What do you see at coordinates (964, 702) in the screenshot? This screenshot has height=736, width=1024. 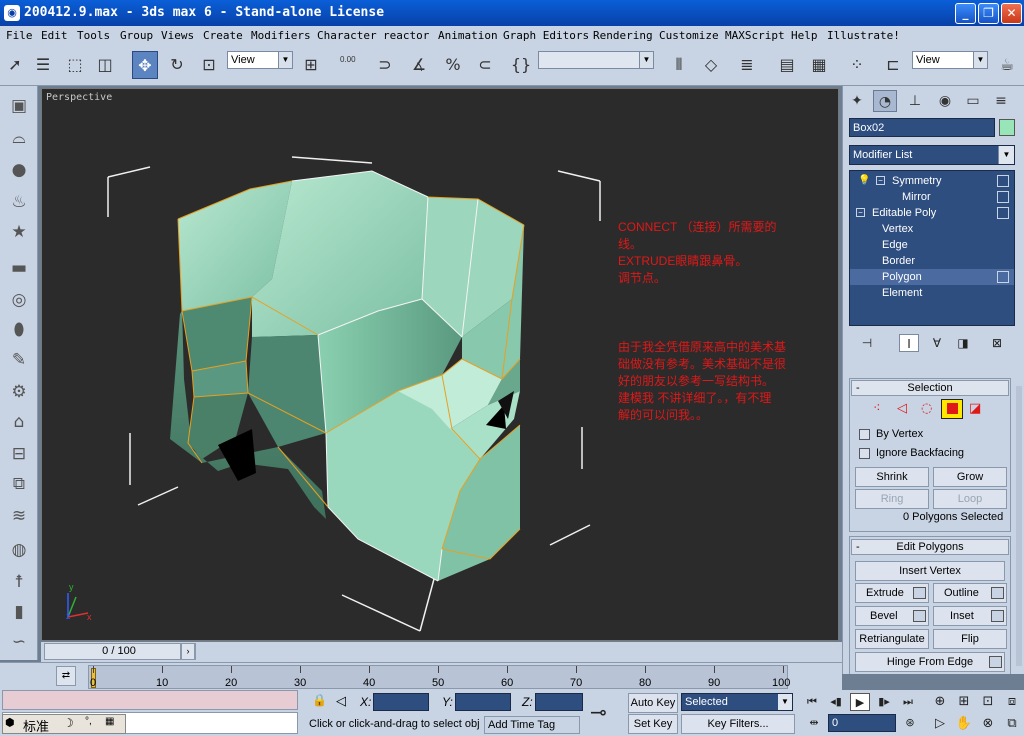 I see `zoom-all-icon: ⊞` at bounding box center [964, 702].